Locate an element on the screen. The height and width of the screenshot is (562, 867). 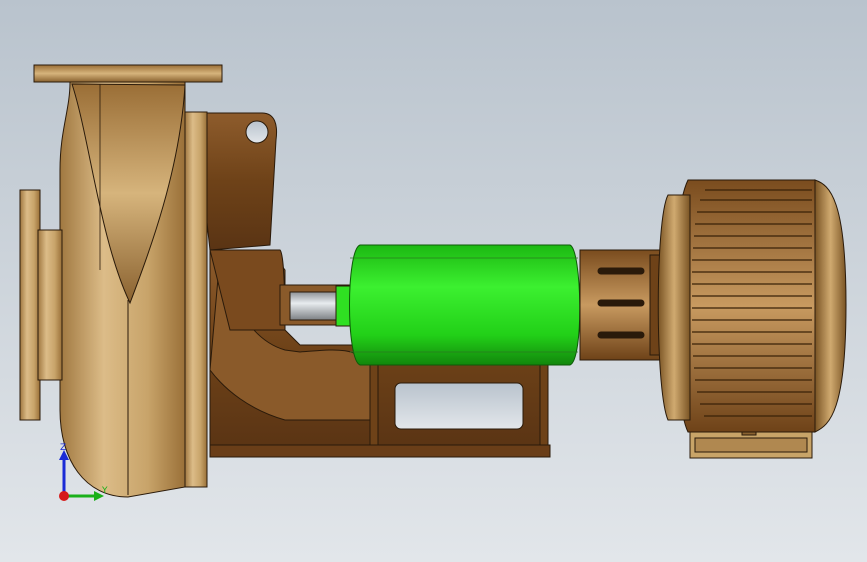
z-axis-label: Z is located at coordinates (63, 448).